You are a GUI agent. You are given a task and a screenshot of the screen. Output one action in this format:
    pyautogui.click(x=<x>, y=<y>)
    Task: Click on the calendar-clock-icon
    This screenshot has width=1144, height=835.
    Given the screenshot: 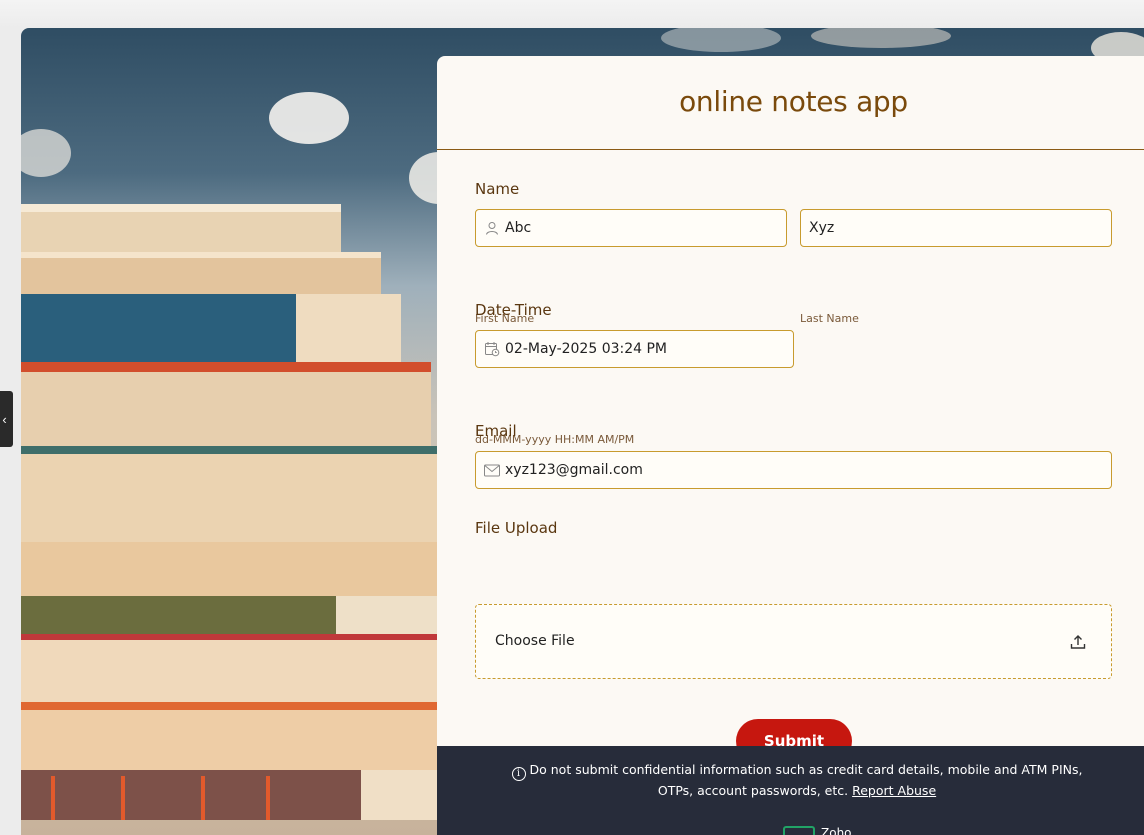 What is the action you would take?
    pyautogui.click(x=492, y=349)
    